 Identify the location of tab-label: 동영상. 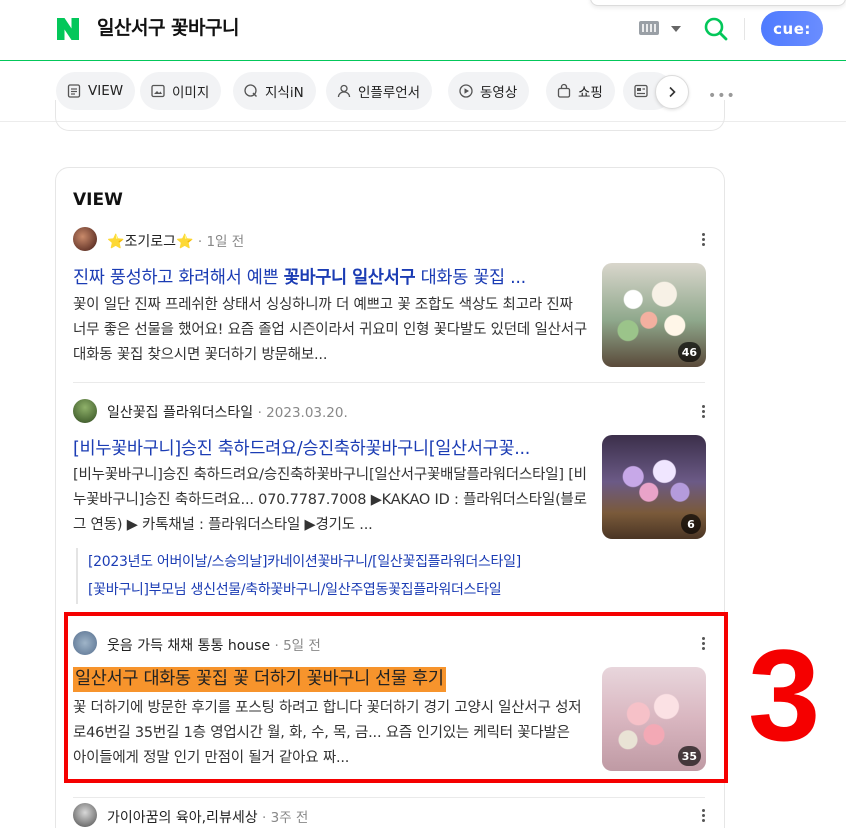
(499, 93).